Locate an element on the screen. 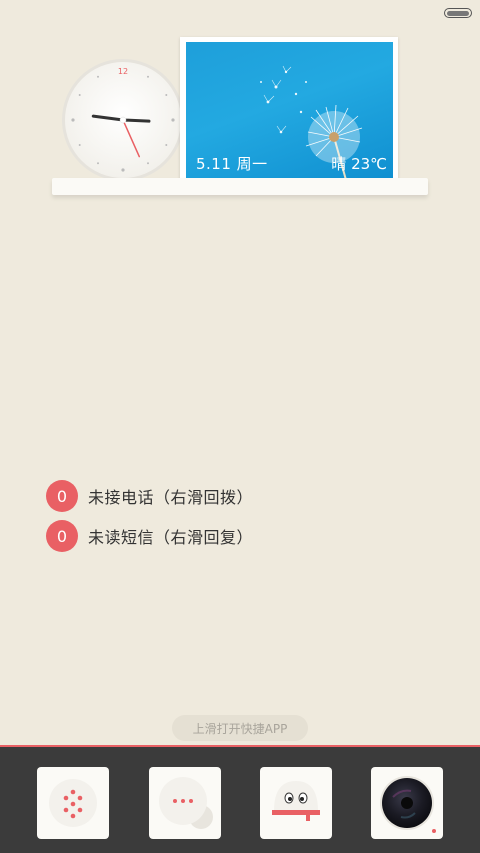 The height and width of the screenshot is (853, 480). dandelion-photo: 5.11 周一 晴 23℃ is located at coordinates (289, 111).